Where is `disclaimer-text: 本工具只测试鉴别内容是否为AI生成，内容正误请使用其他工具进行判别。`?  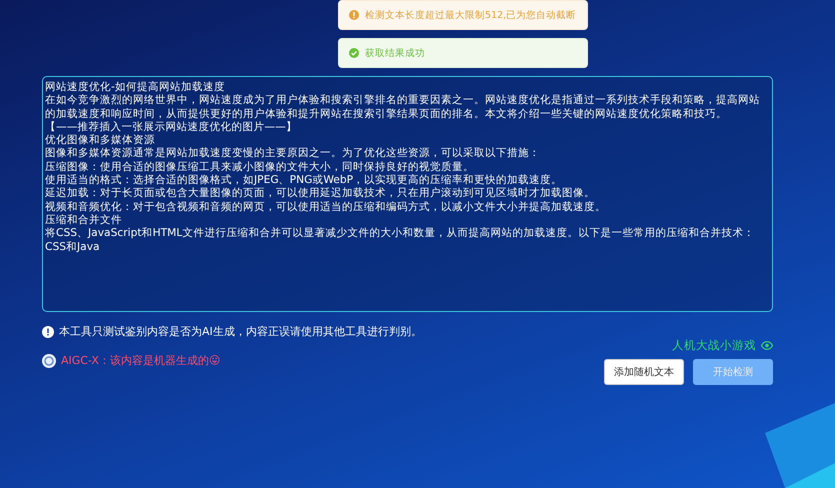 disclaimer-text: 本工具只测试鉴别内容是否为AI生成，内容正误请使用其他工具进行判别。 is located at coordinates (240, 331).